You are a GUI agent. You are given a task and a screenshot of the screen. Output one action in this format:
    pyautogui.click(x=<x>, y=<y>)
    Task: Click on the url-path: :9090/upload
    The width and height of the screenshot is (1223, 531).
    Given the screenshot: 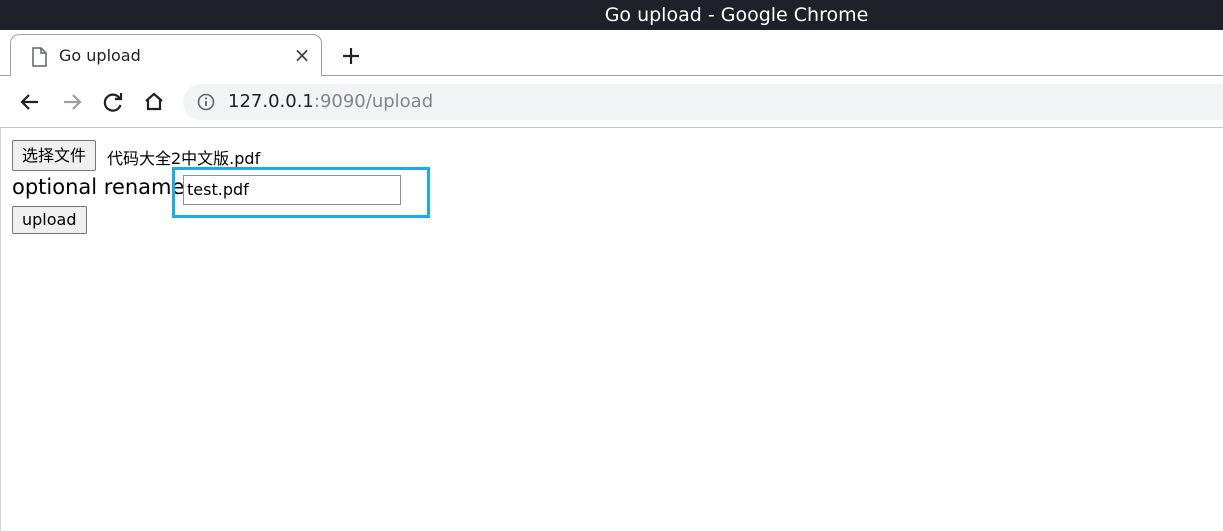 What is the action you would take?
    pyautogui.click(x=373, y=101)
    